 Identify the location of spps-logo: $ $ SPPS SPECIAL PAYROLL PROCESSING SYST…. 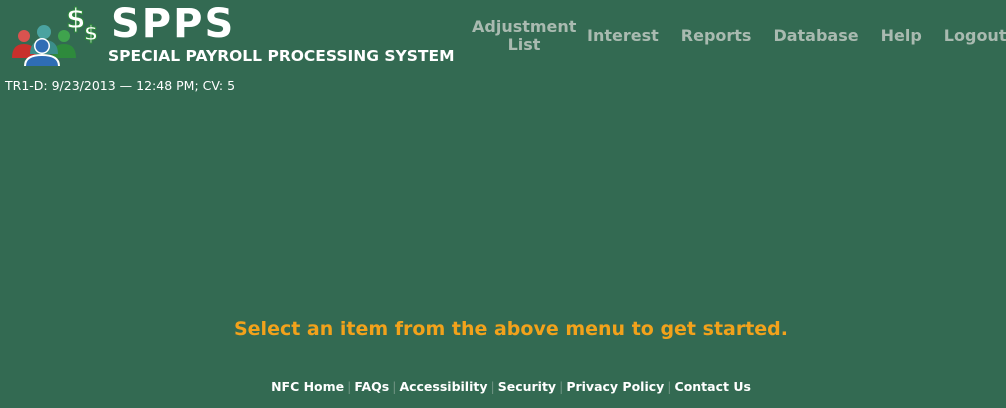
(231, 34).